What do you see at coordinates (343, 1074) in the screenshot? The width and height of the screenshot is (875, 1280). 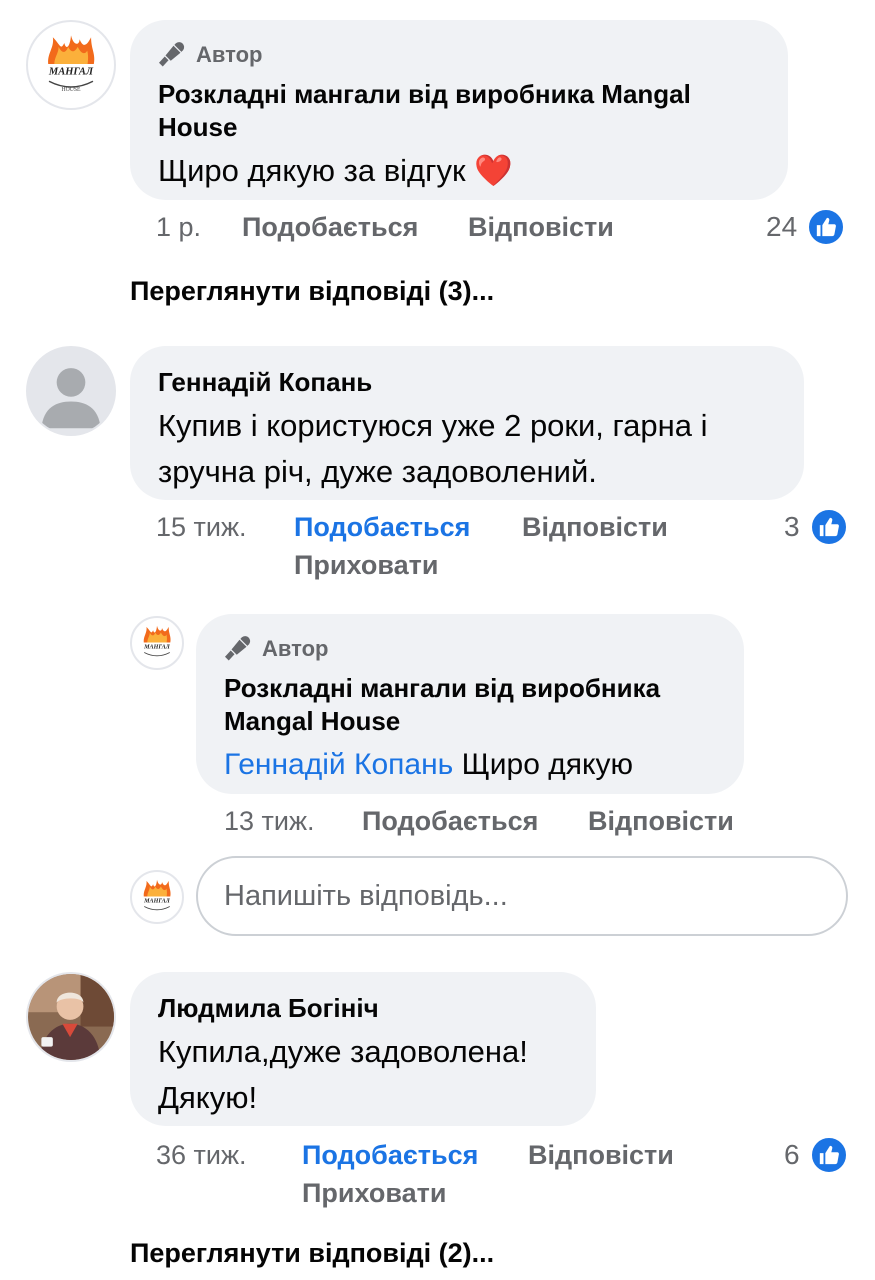 I see `comment-text: Купила,дуже задоволена! Дякую!` at bounding box center [343, 1074].